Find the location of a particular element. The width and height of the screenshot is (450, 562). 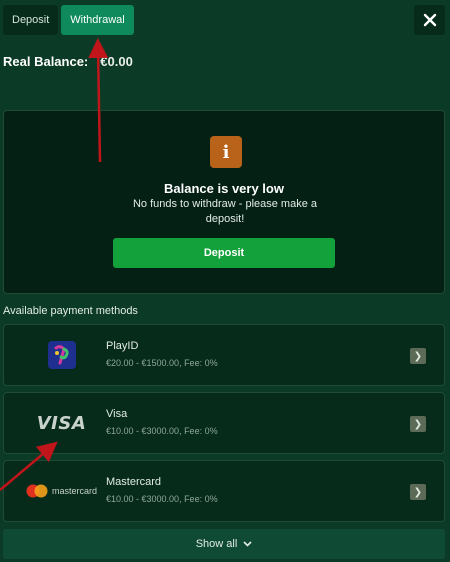

payment-method-name: PlayID is located at coordinates (122, 346).